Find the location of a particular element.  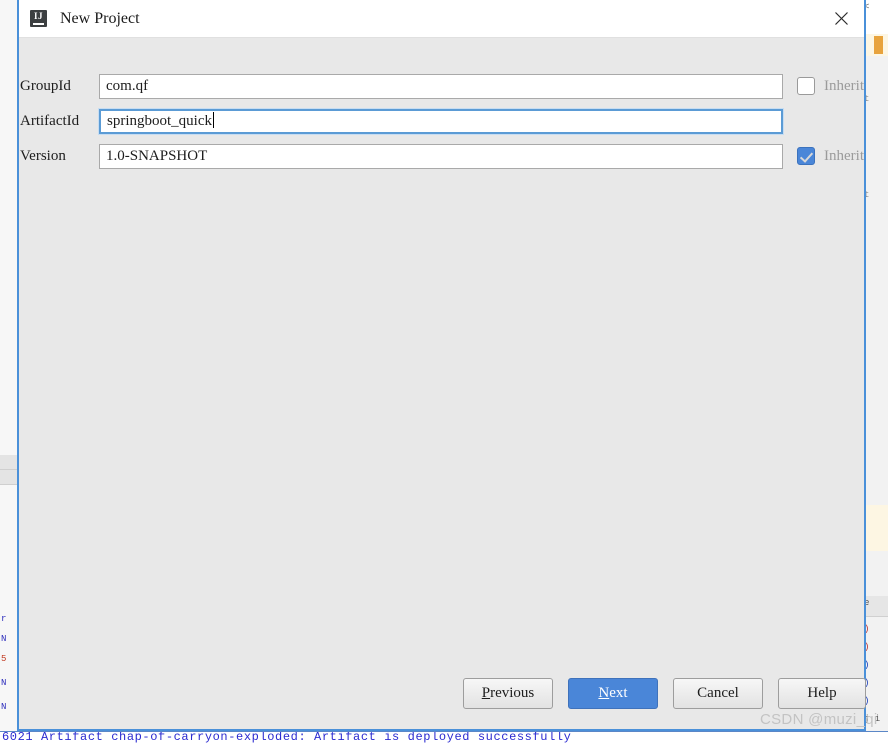

ide-left-strip-text: r is located at coordinates (4, 619).